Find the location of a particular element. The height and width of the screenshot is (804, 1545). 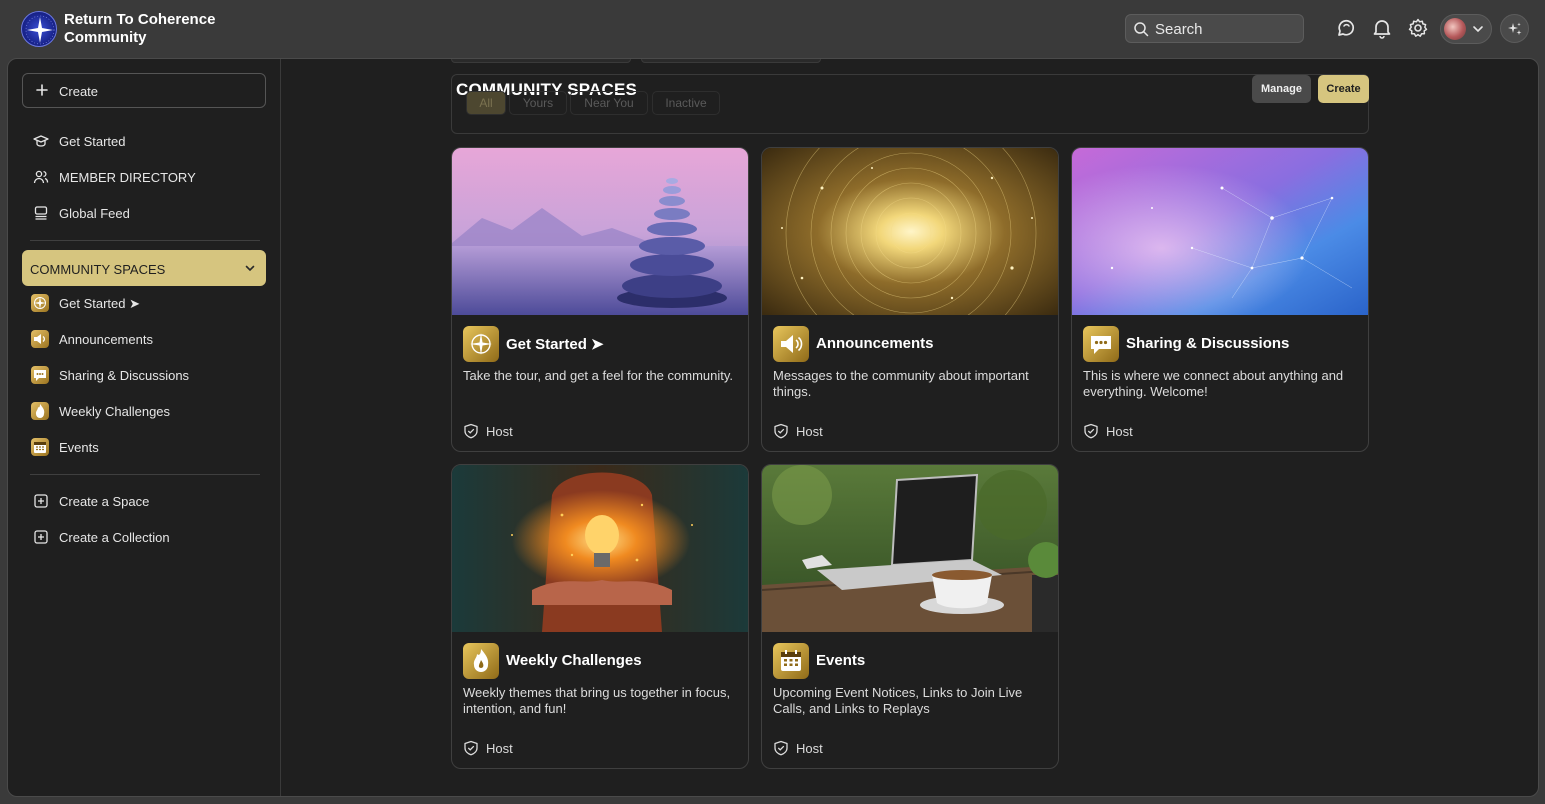

sidebar-item-global-feed: Global Feed is located at coordinates (148, 213).